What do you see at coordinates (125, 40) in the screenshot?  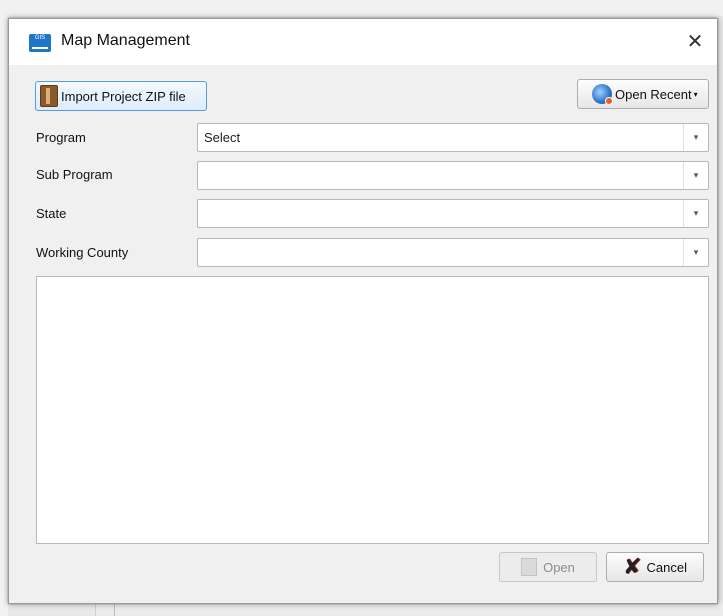 I see `window-title: Map Management` at bounding box center [125, 40].